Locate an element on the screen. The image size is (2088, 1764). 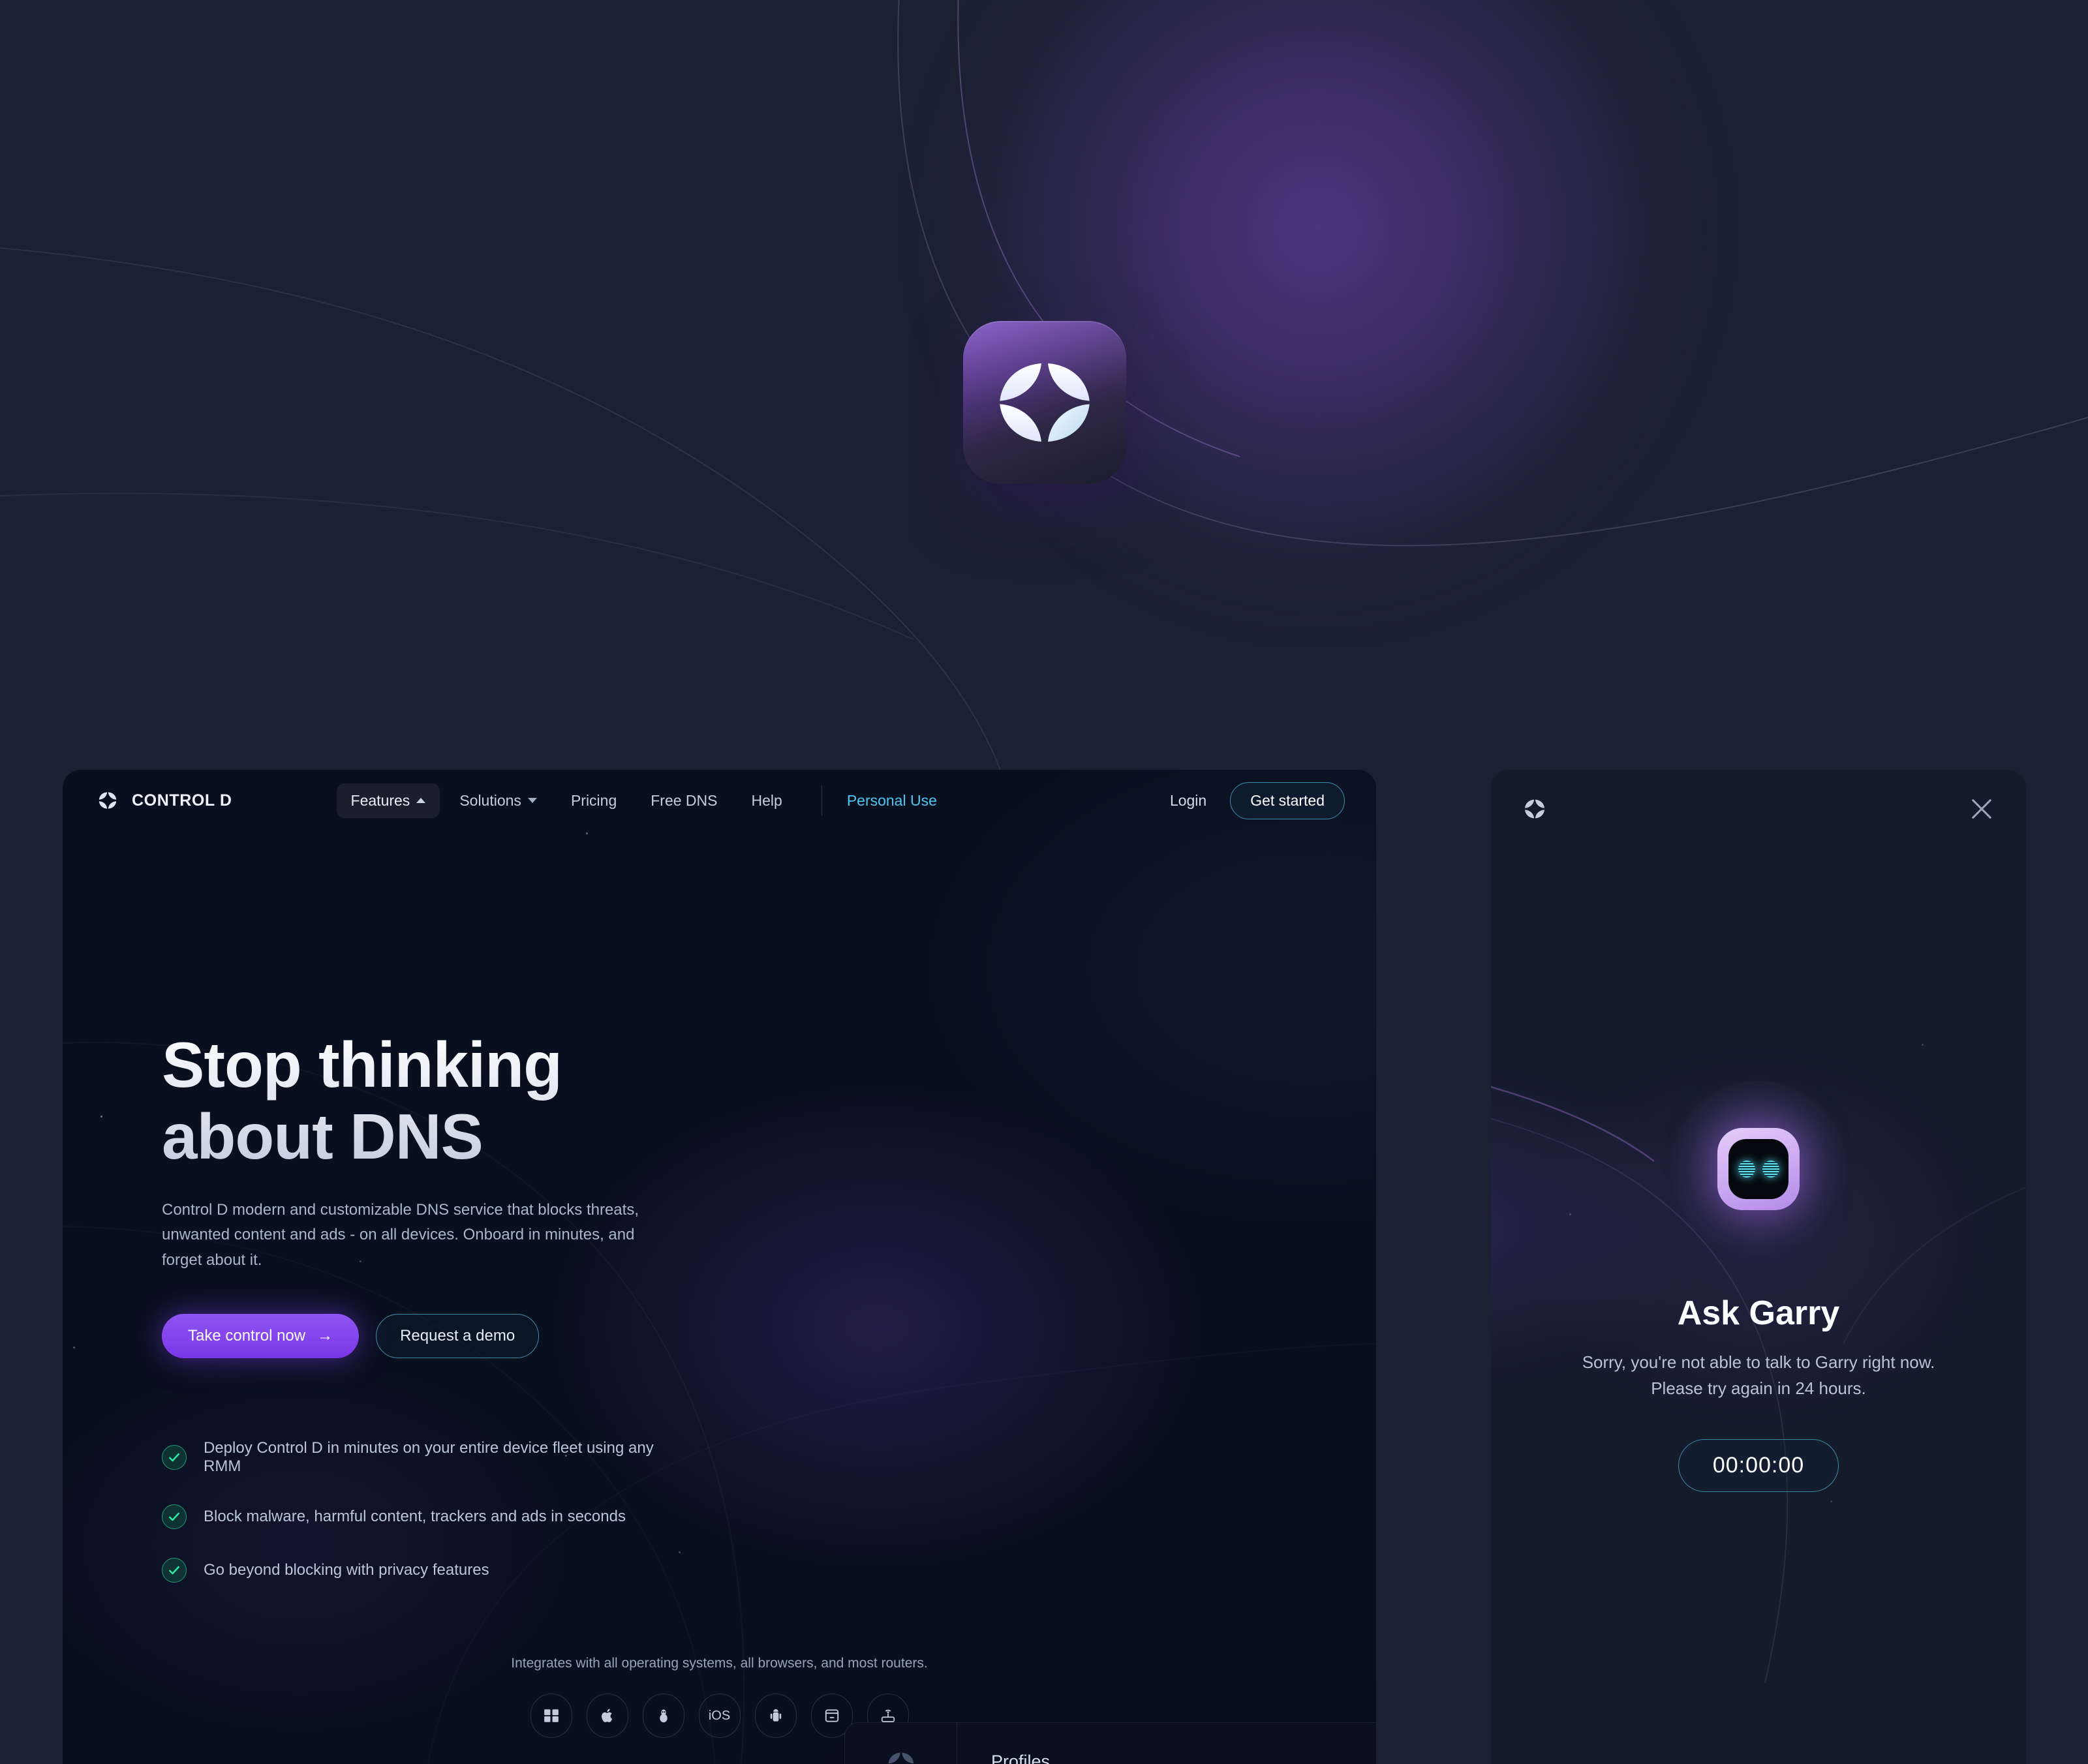
nav-item-pricing: Pricing is located at coordinates (594, 800).